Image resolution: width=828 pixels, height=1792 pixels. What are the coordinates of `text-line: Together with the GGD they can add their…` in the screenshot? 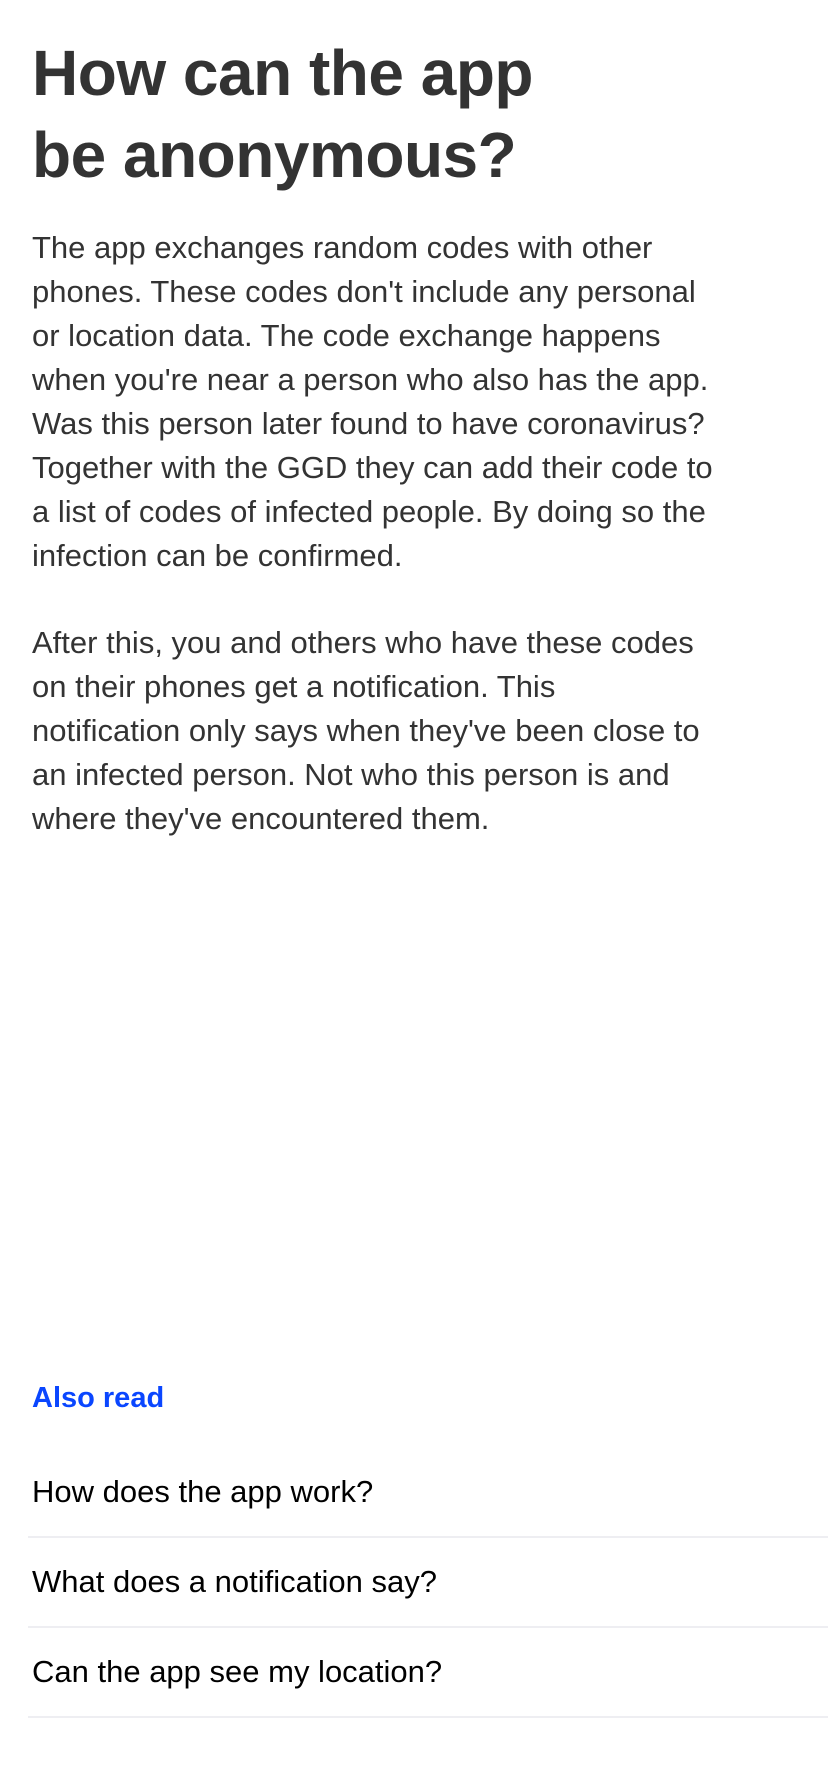 It's located at (372, 467).